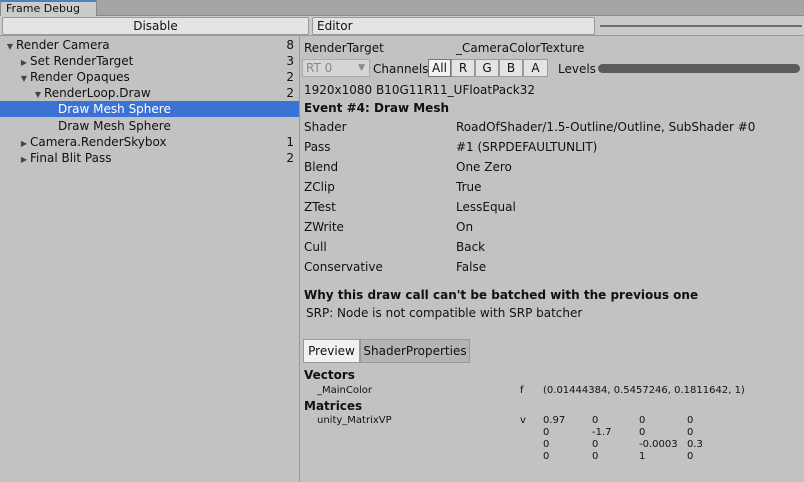 Image resolution: width=804 pixels, height=482 pixels. I want to click on matrix-cell: 0.97, so click(554, 420).